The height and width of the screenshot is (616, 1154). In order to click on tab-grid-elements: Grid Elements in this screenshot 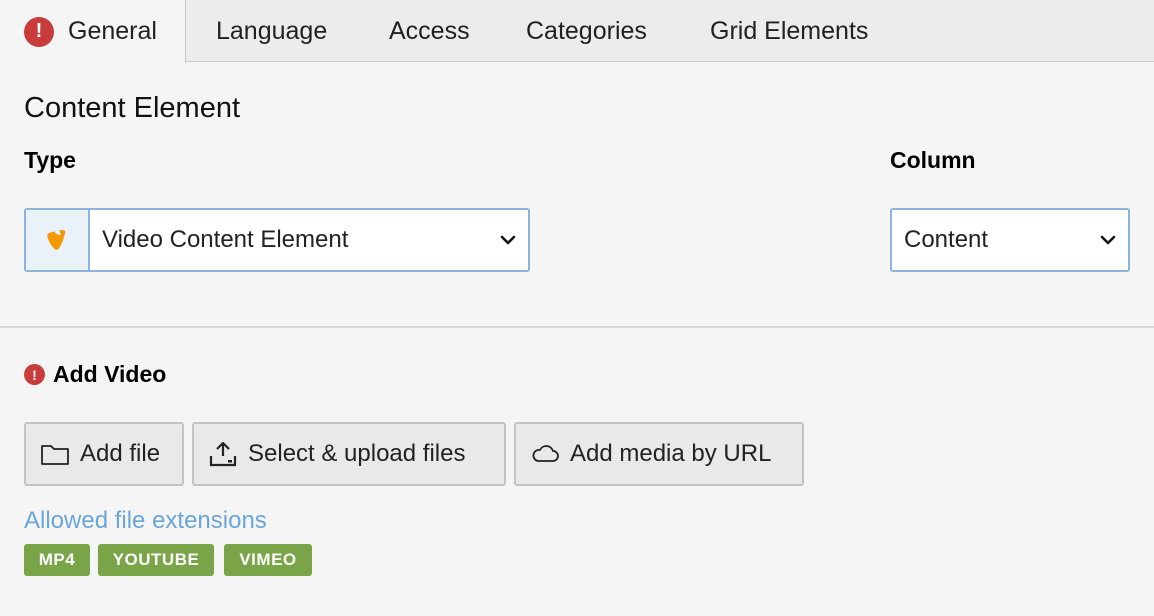, I will do `click(789, 31)`.